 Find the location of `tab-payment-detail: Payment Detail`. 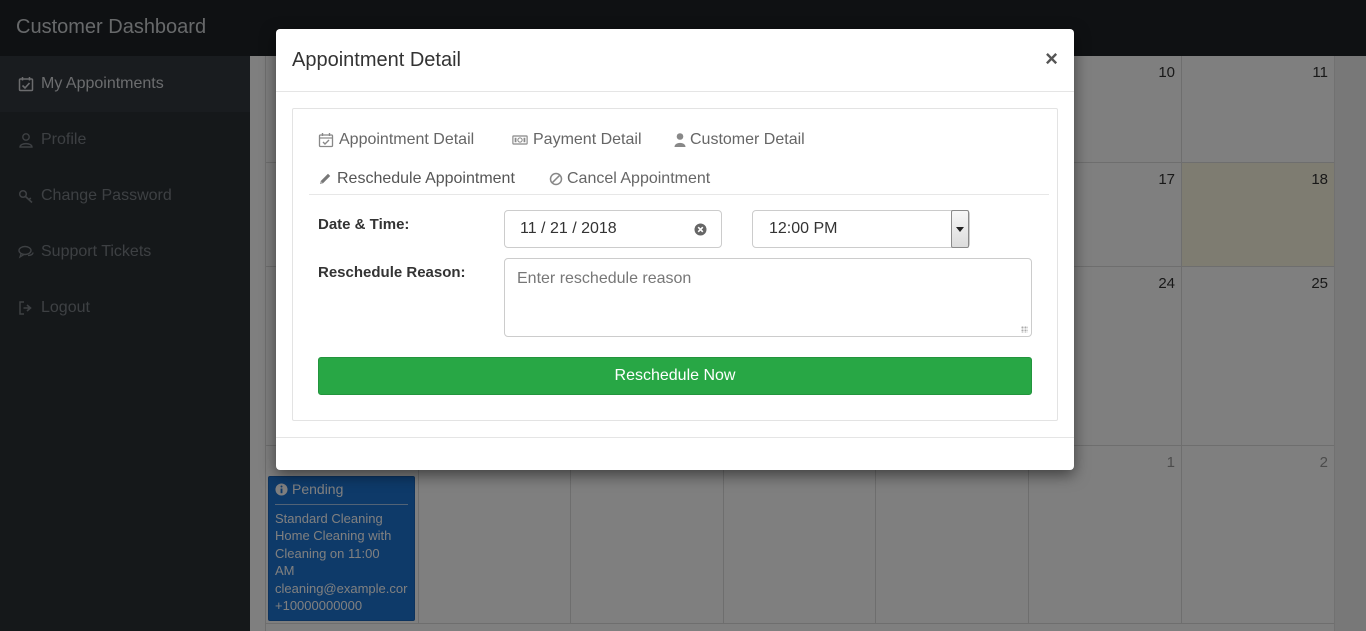

tab-payment-detail: Payment Detail is located at coordinates (577, 140).